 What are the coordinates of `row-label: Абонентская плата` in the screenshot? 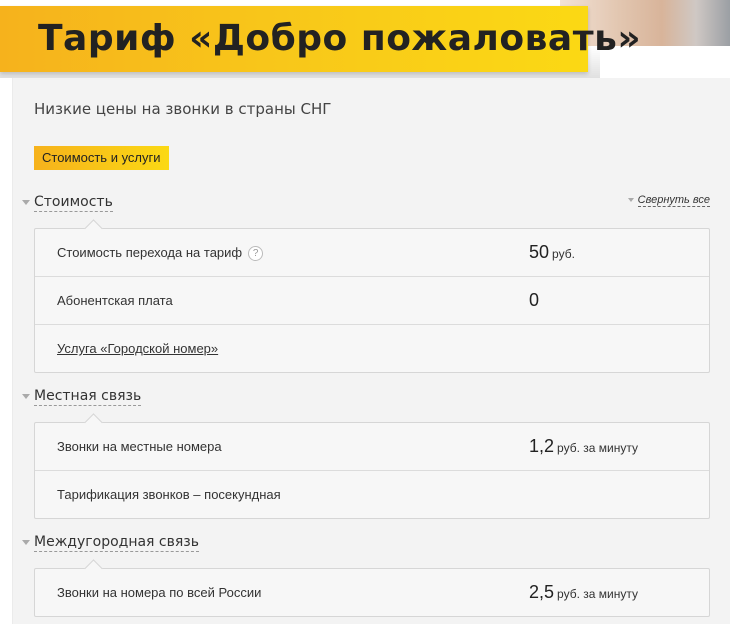 It's located at (115, 300).